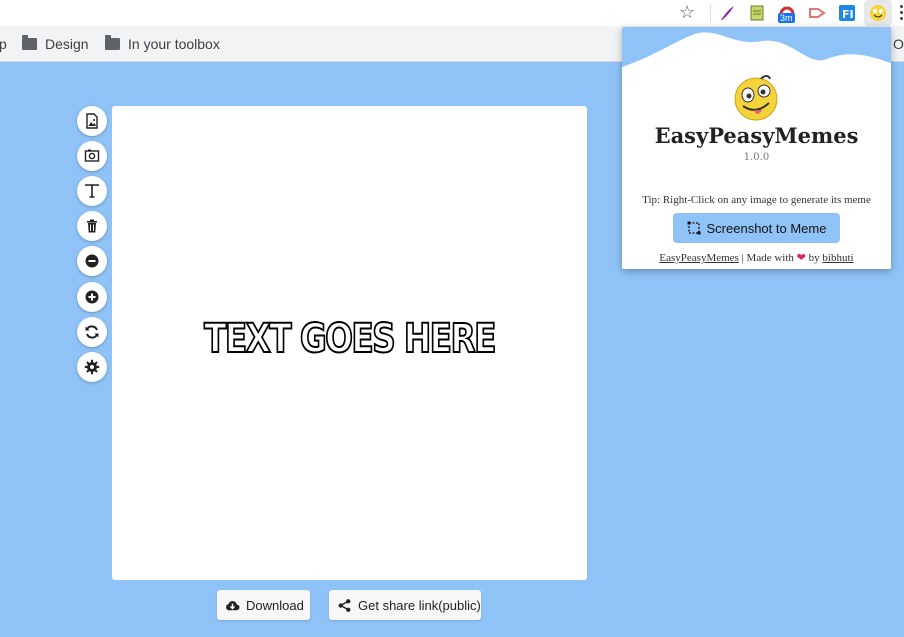 This screenshot has height=637, width=904. Describe the element at coordinates (694, 228) in the screenshot. I see `crop-select-icon` at that location.